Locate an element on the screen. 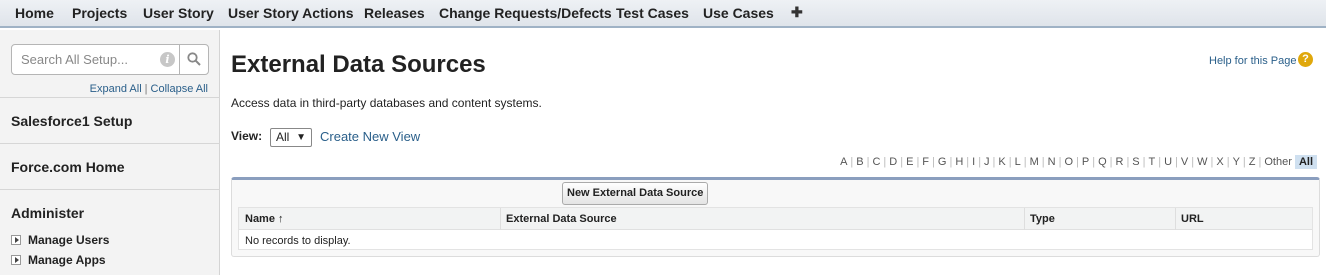 The image size is (1326, 275). tab-projects: Projects is located at coordinates (99, 13).